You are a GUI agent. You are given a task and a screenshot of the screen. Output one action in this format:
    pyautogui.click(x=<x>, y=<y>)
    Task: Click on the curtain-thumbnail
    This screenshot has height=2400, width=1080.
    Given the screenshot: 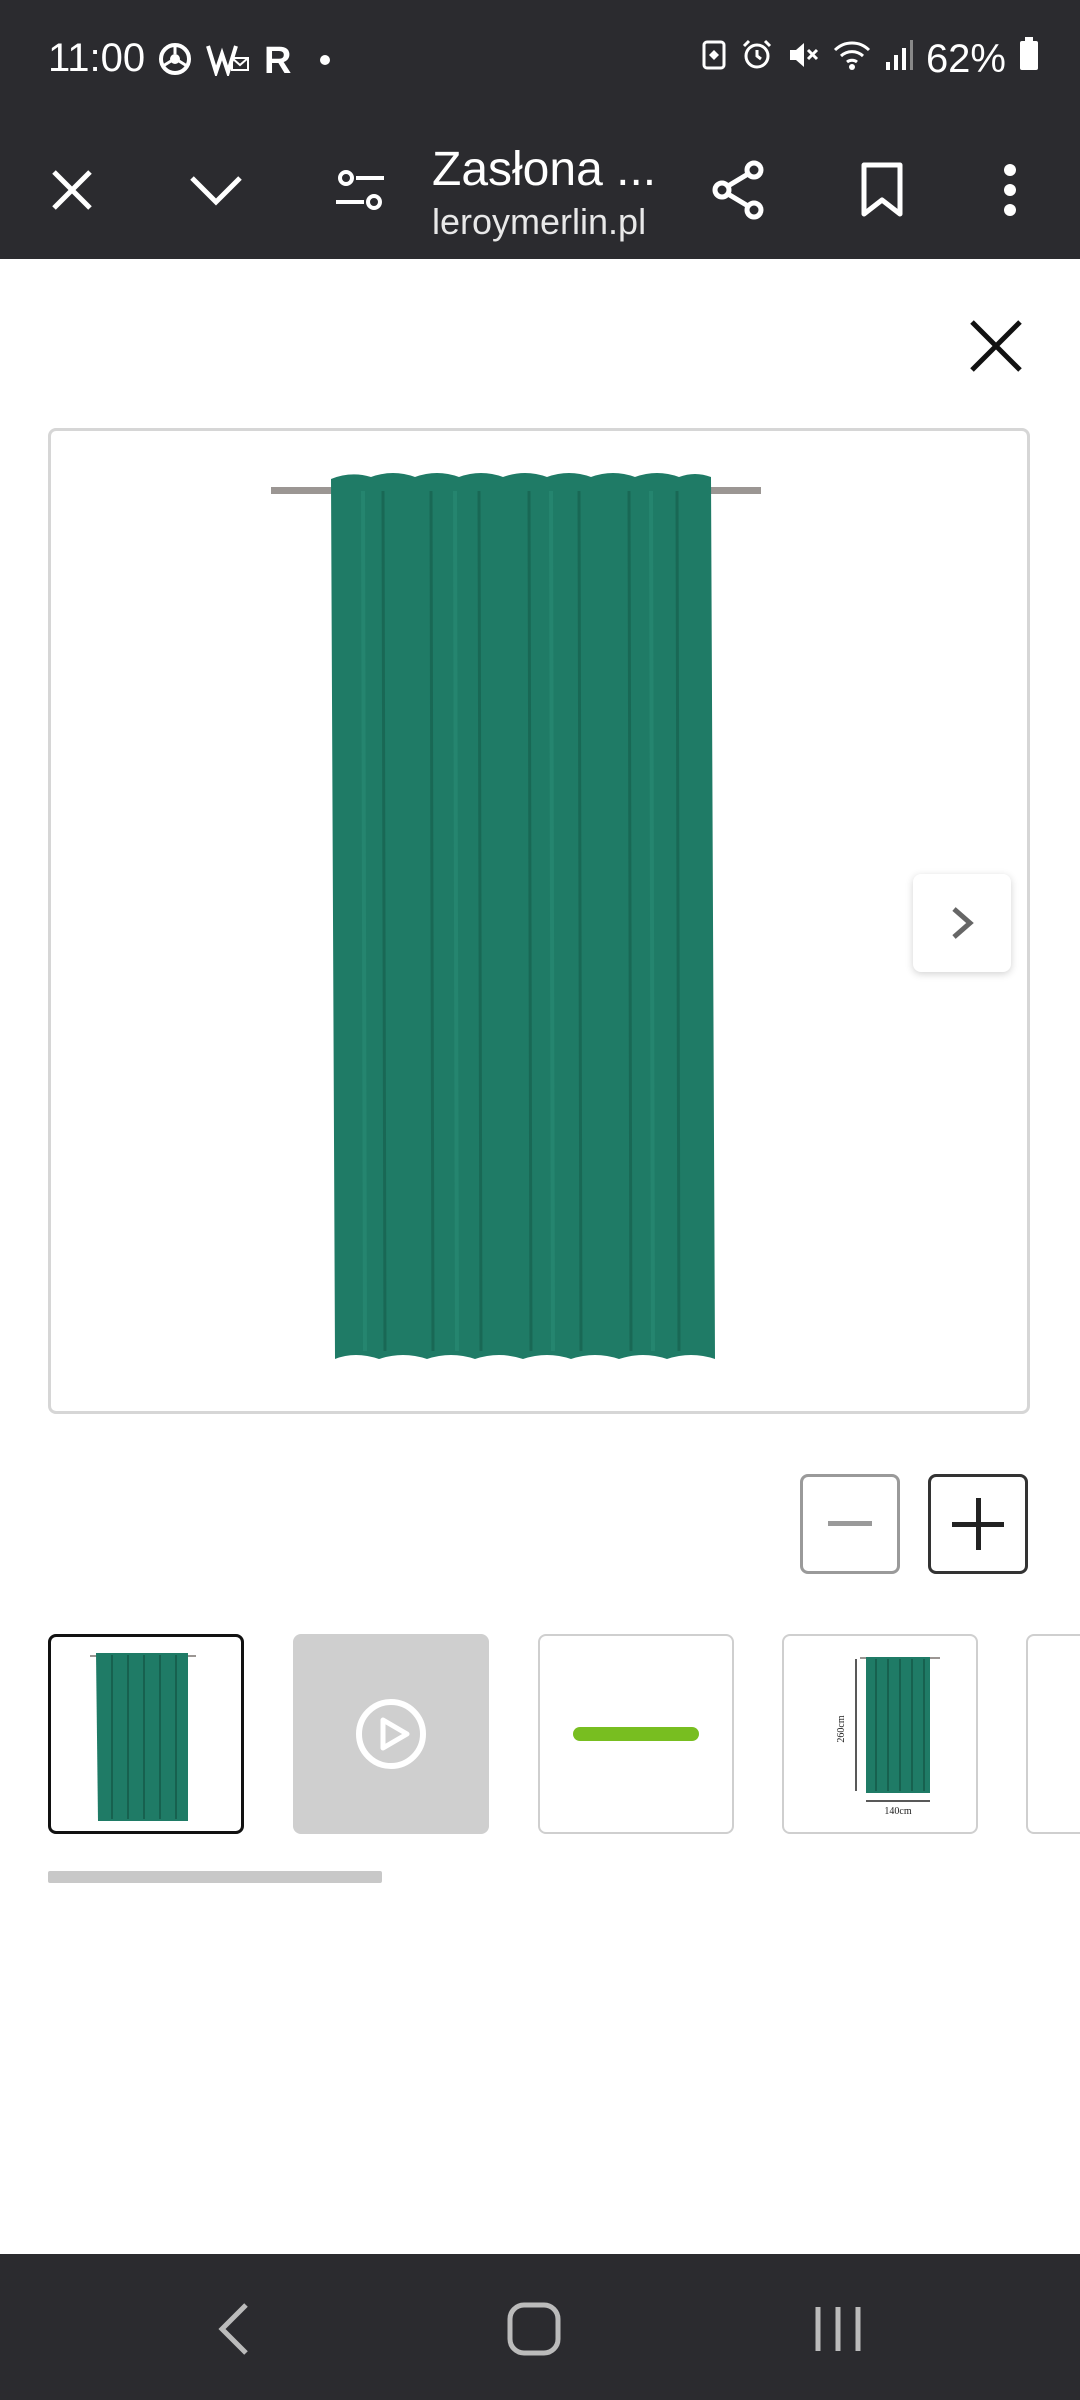 What is the action you would take?
    pyautogui.click(x=143, y=1737)
    